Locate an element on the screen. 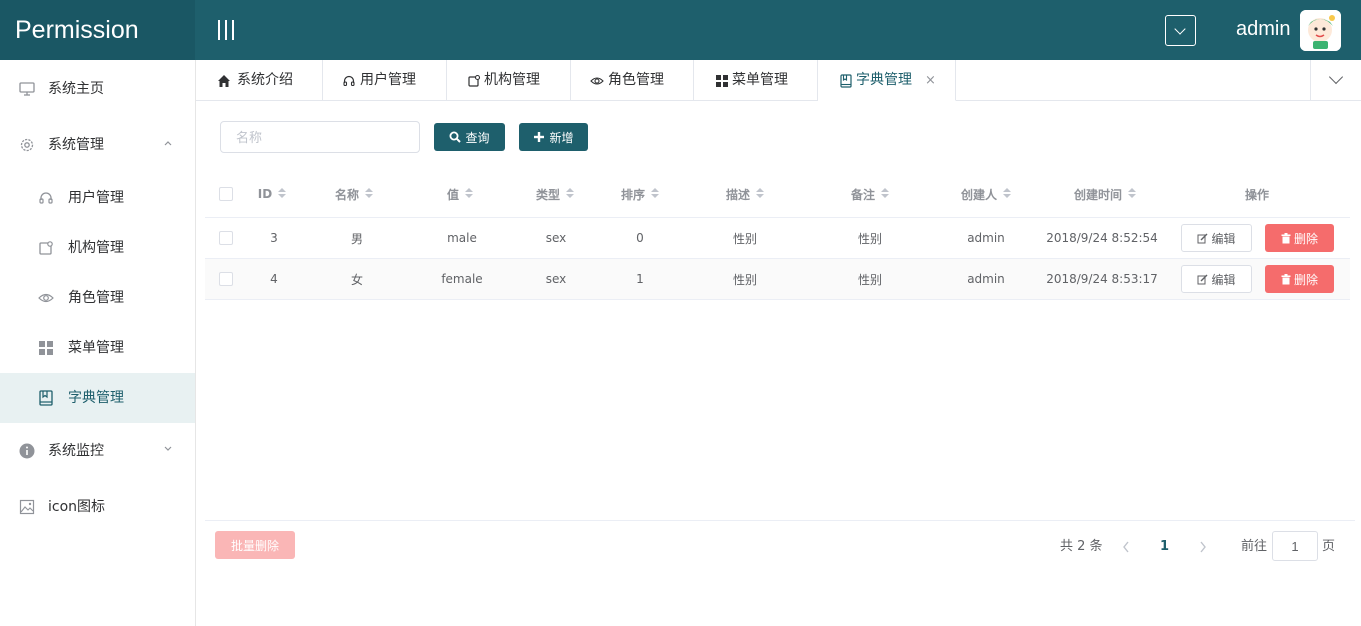  sidebar-item-icons: icon图标 is located at coordinates (97, 507).